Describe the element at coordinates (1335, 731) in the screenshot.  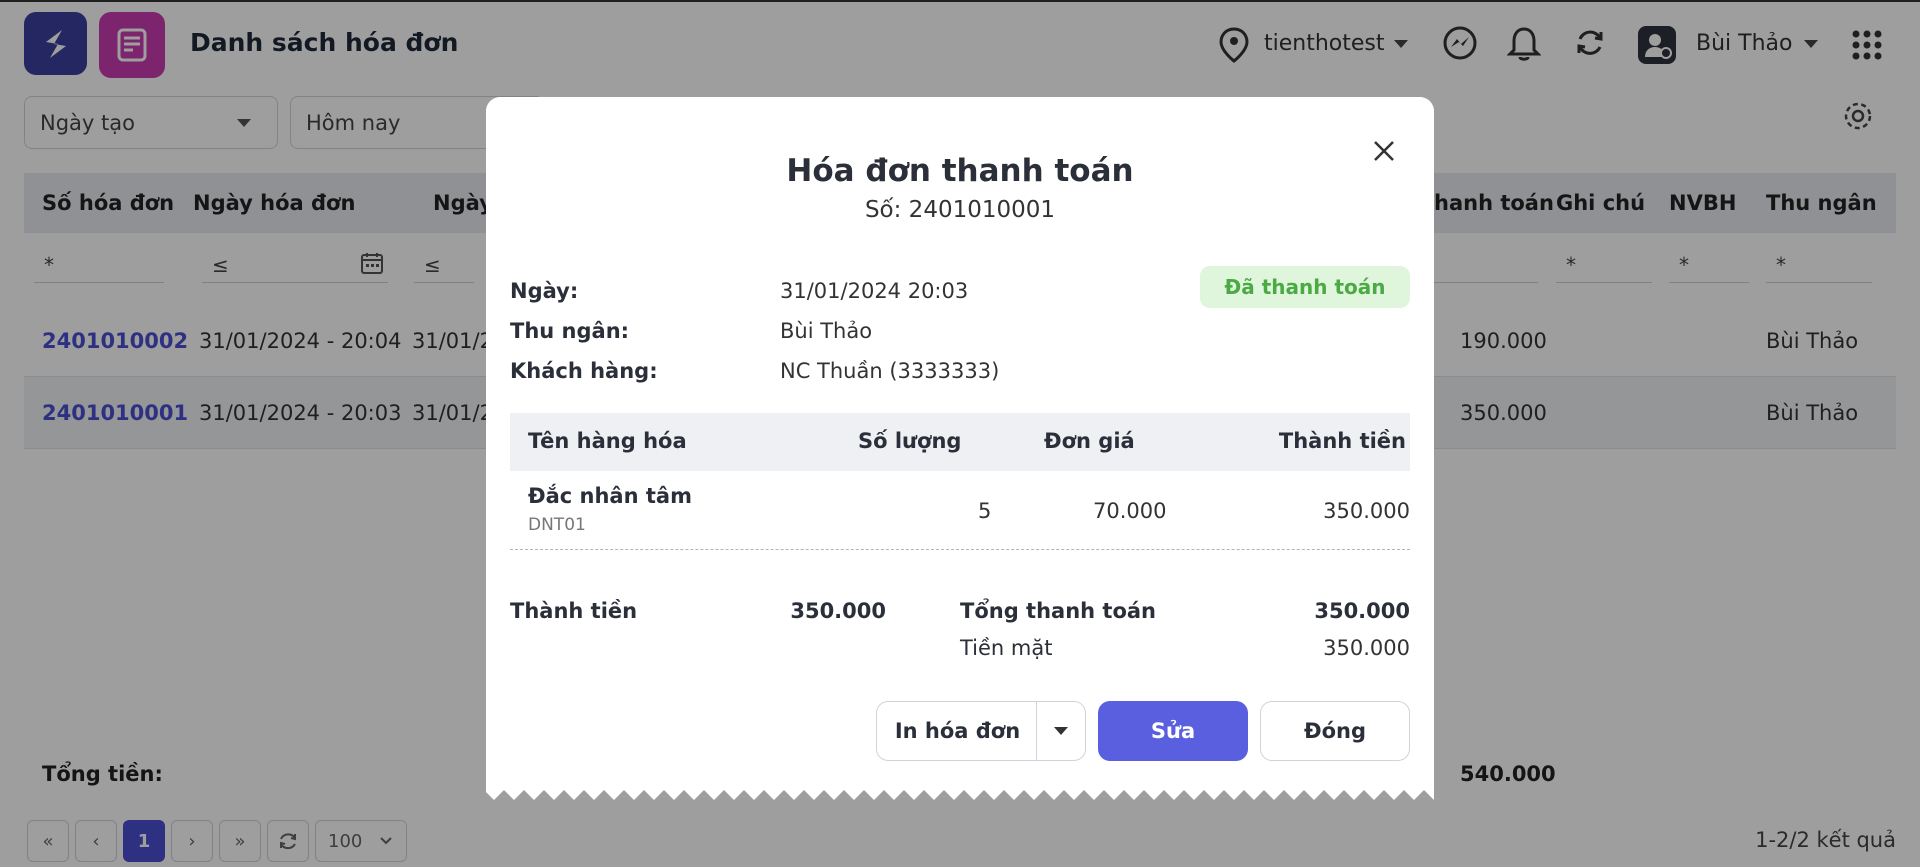
I see `close-button: Đóng` at that location.